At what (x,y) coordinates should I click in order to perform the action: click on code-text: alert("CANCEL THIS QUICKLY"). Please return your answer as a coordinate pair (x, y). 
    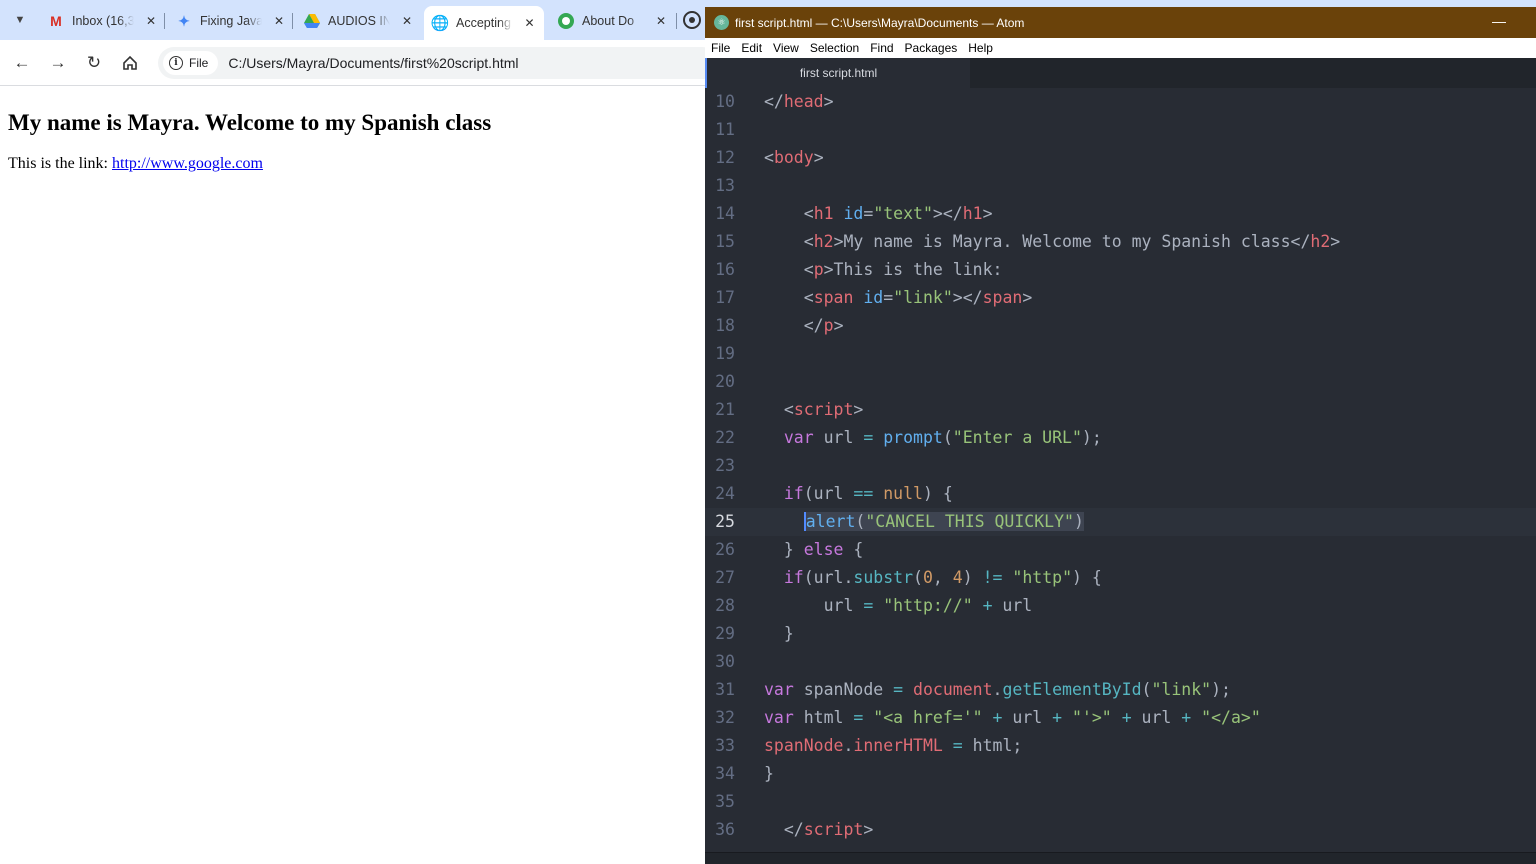
    Looking at the image, I should click on (943, 521).